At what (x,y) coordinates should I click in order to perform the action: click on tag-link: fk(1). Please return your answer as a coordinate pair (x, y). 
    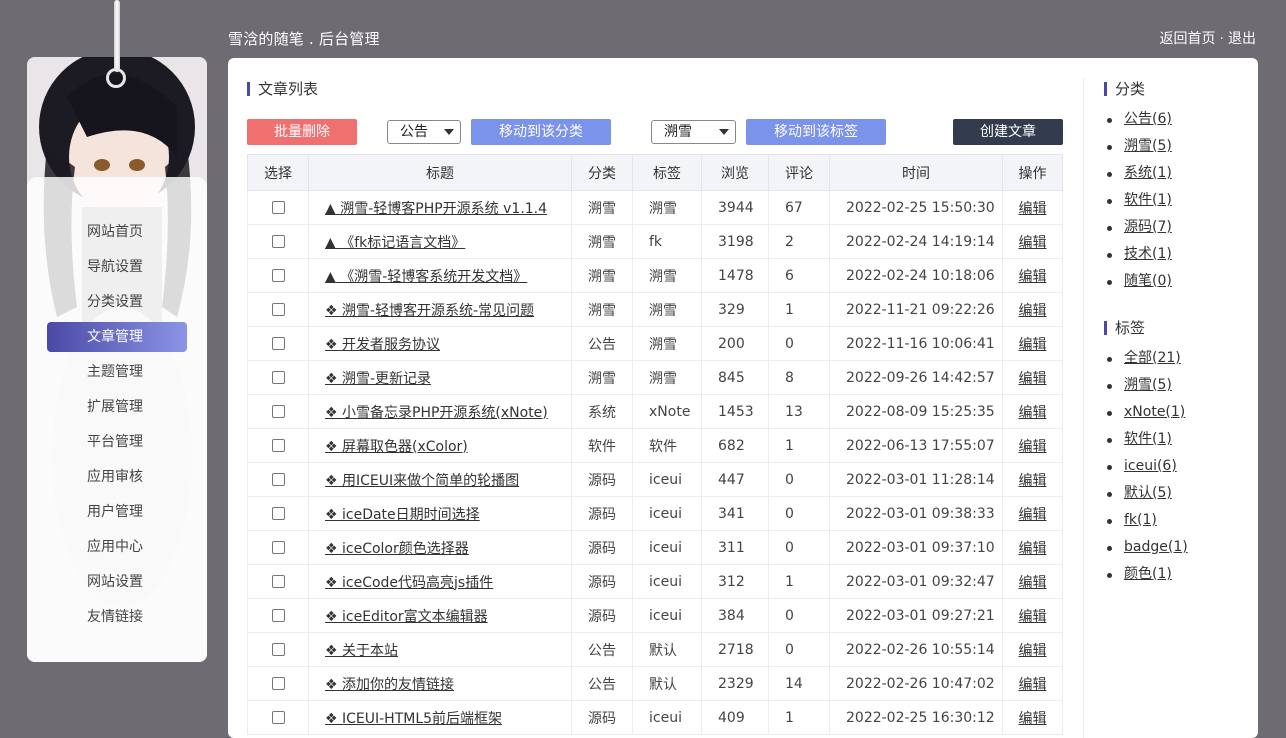
    Looking at the image, I should click on (1140, 520).